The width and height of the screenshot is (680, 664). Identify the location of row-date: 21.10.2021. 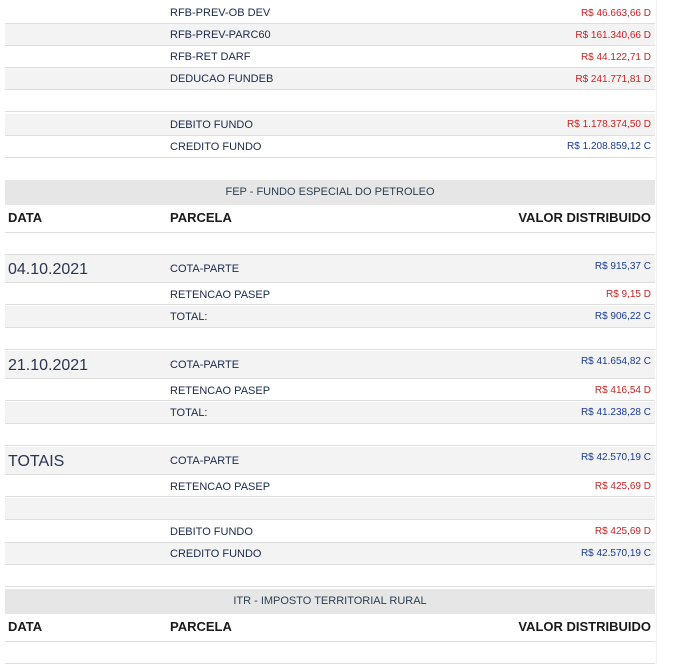
(48, 365).